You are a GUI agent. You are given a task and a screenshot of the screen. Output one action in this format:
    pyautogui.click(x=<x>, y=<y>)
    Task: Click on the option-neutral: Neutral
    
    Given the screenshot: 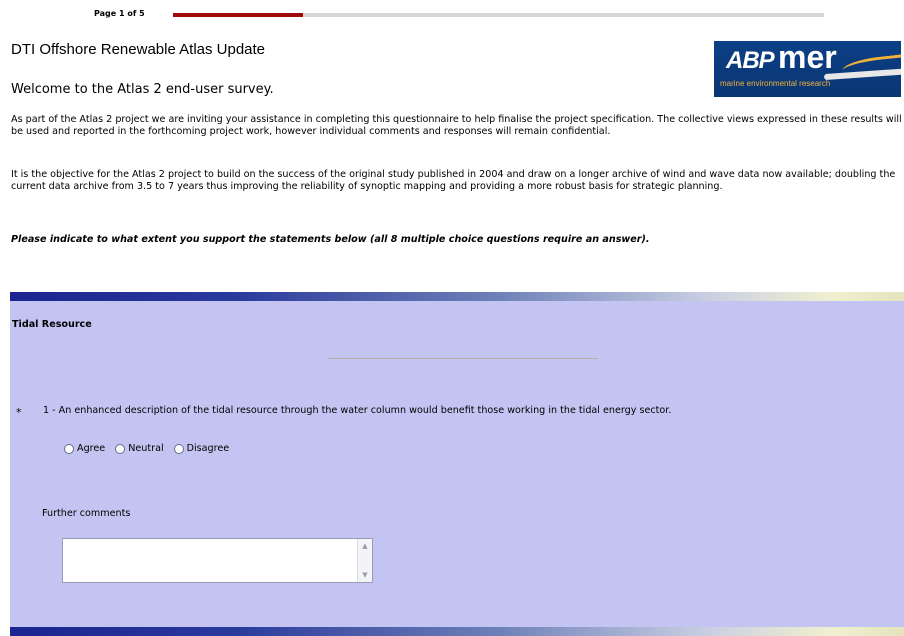 What is the action you would take?
    pyautogui.click(x=139, y=448)
    